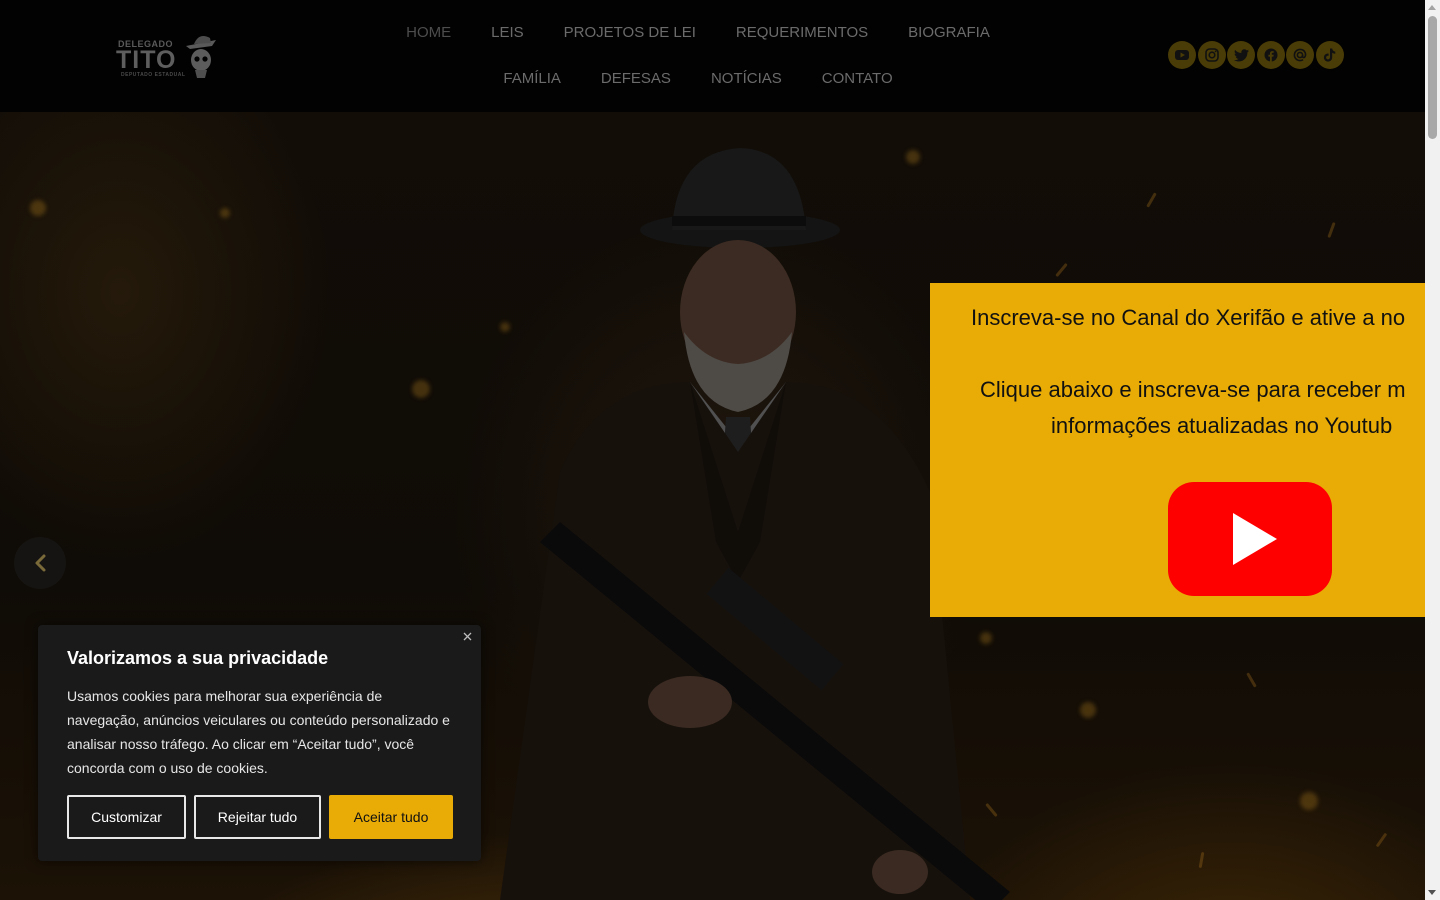 This screenshot has width=1440, height=900. Describe the element at coordinates (126, 817) in the screenshot. I see `cookie-customize-button: Customizar` at that location.